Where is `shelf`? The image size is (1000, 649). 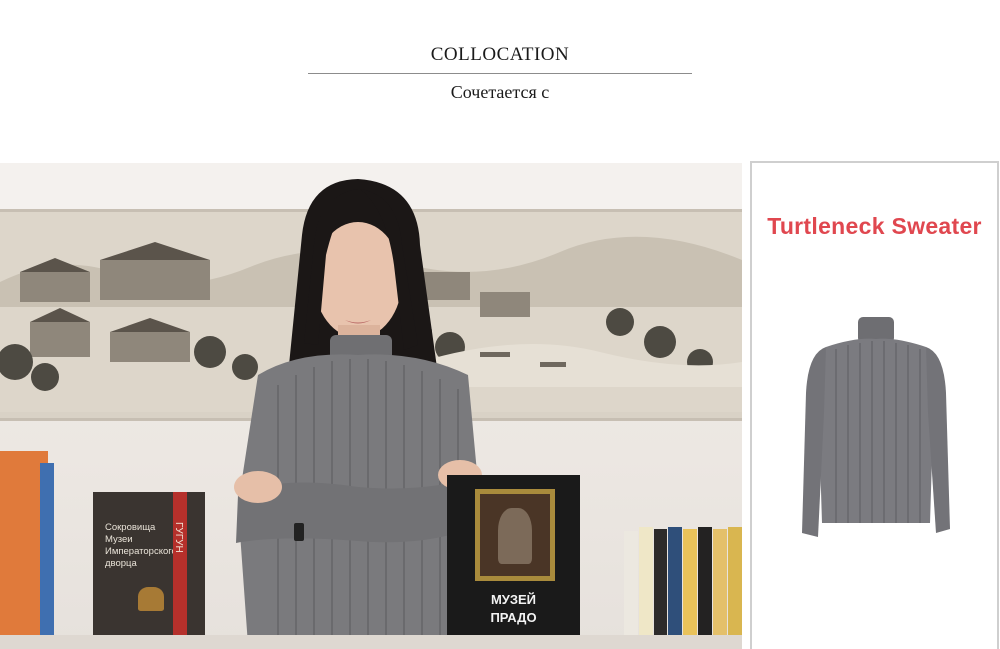 shelf is located at coordinates (371, 642).